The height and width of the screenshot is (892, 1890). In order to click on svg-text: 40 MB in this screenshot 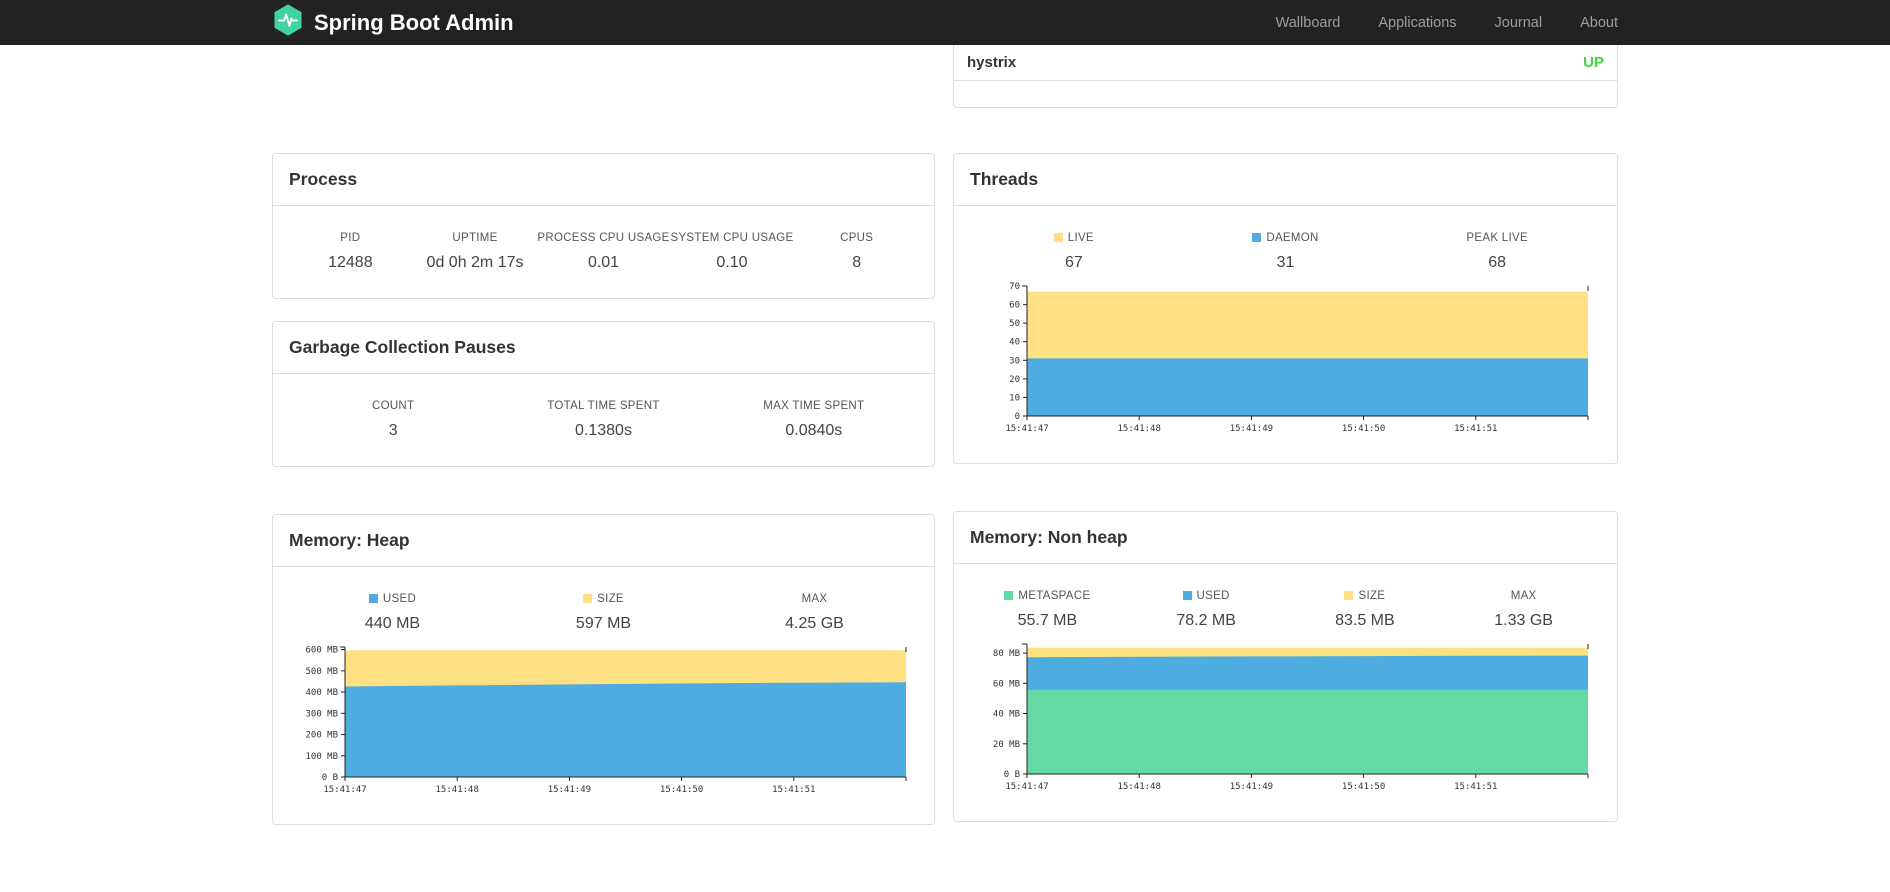, I will do `click(1006, 715)`.